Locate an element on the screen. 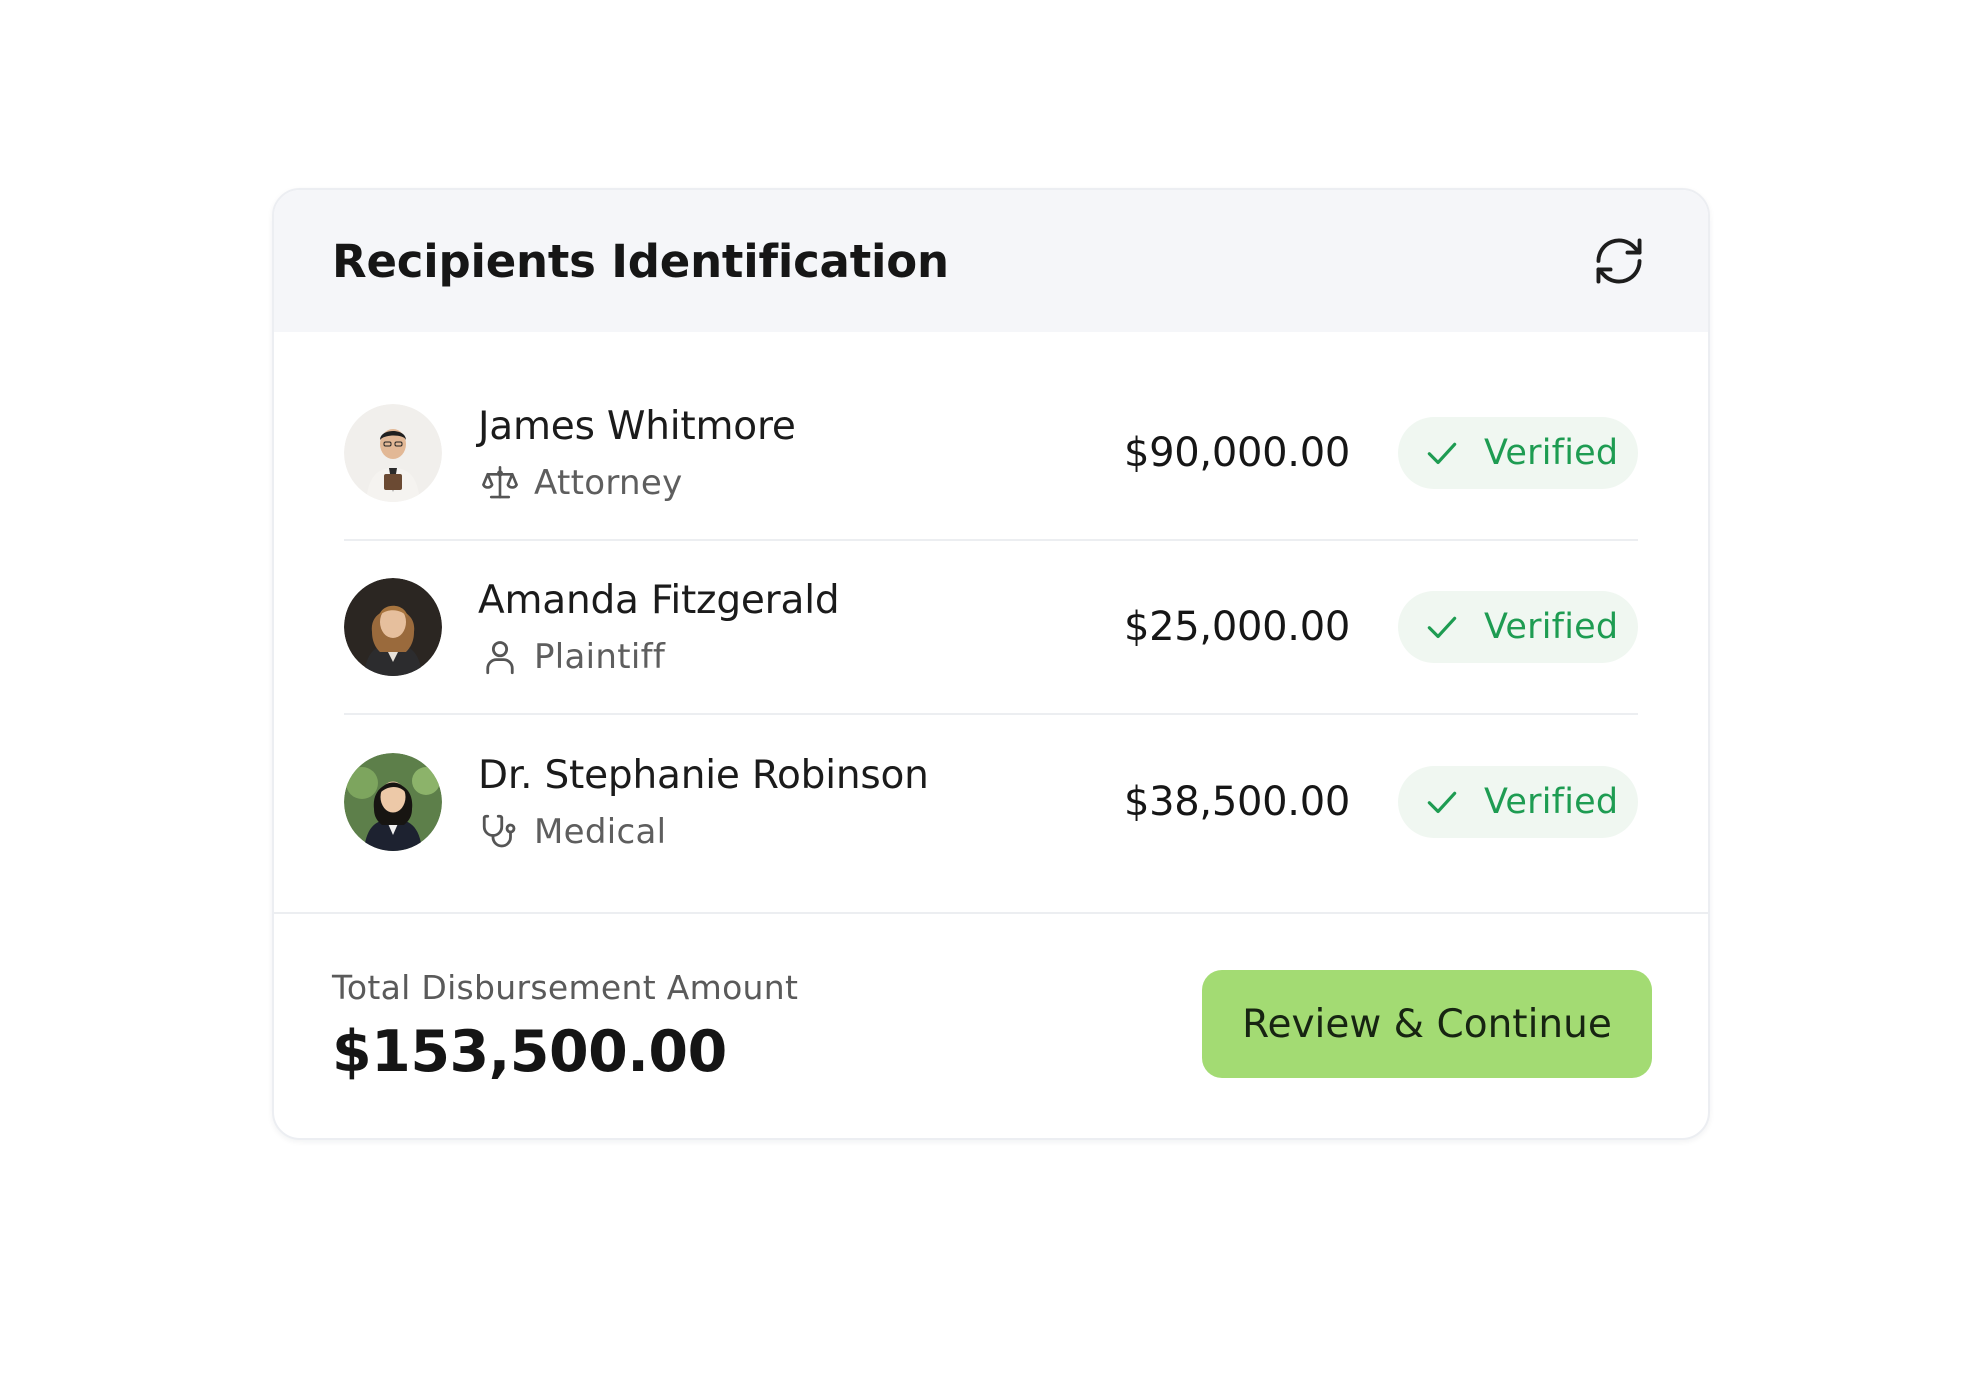 The image size is (1980, 1380). total-section: Total Disbursement Amount $153,500.00 is located at coordinates (565, 1026).